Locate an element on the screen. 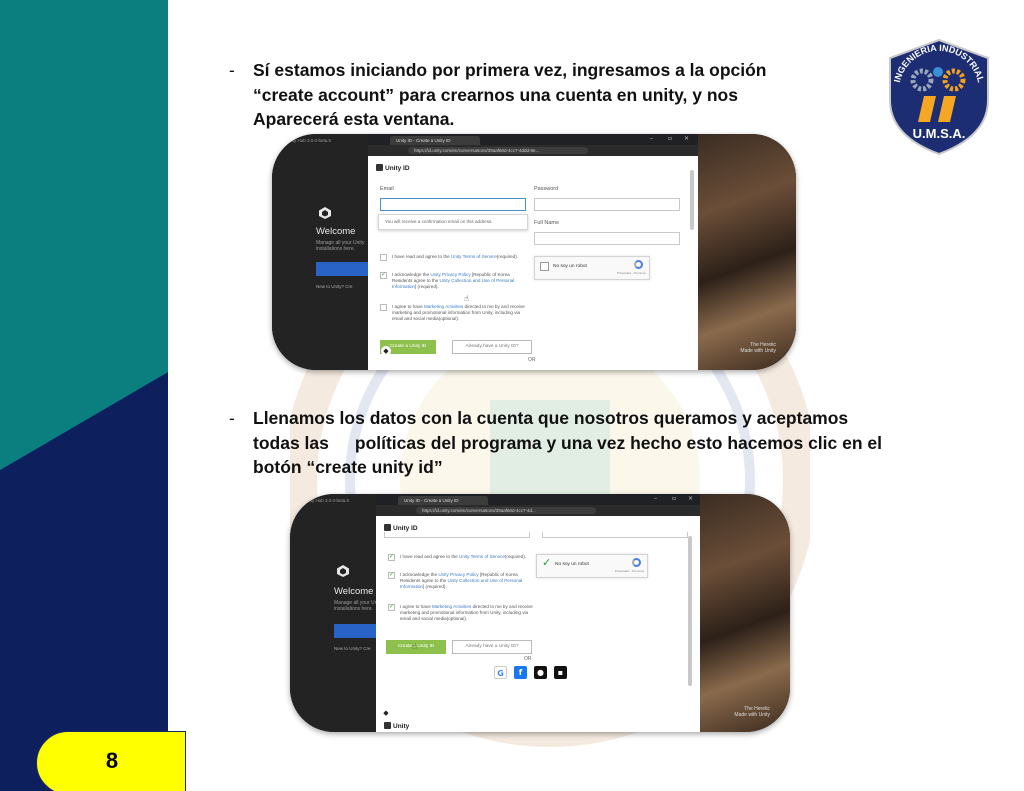 Image resolution: width=1024 pixels, height=791 pixels. paragraph-line: Aparecerá esta ventana. is located at coordinates (354, 119).